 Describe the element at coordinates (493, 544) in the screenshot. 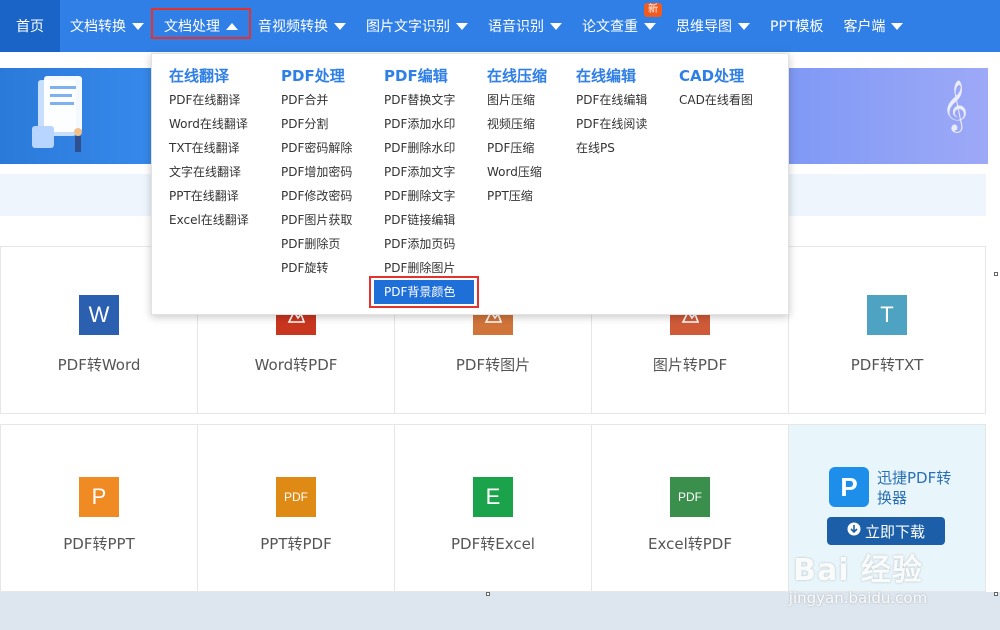

I see `tool-tile-label: PDF转Excel` at that location.